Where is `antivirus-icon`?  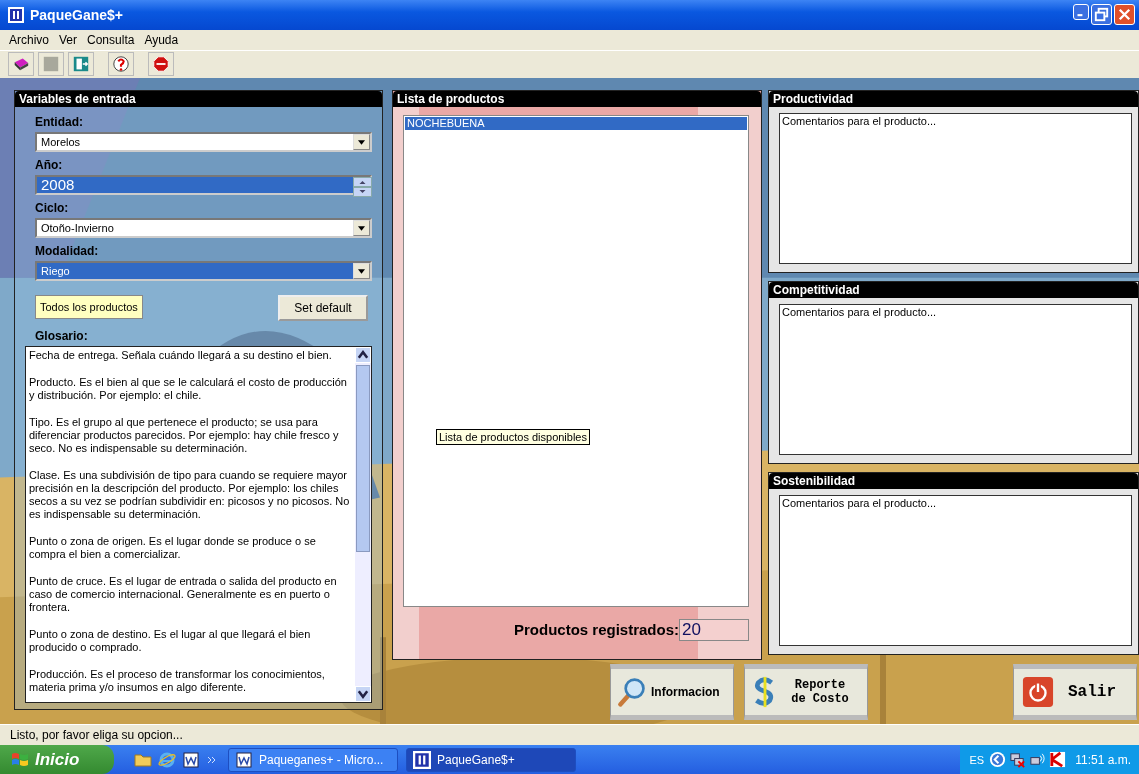 antivirus-icon is located at coordinates (1058, 759).